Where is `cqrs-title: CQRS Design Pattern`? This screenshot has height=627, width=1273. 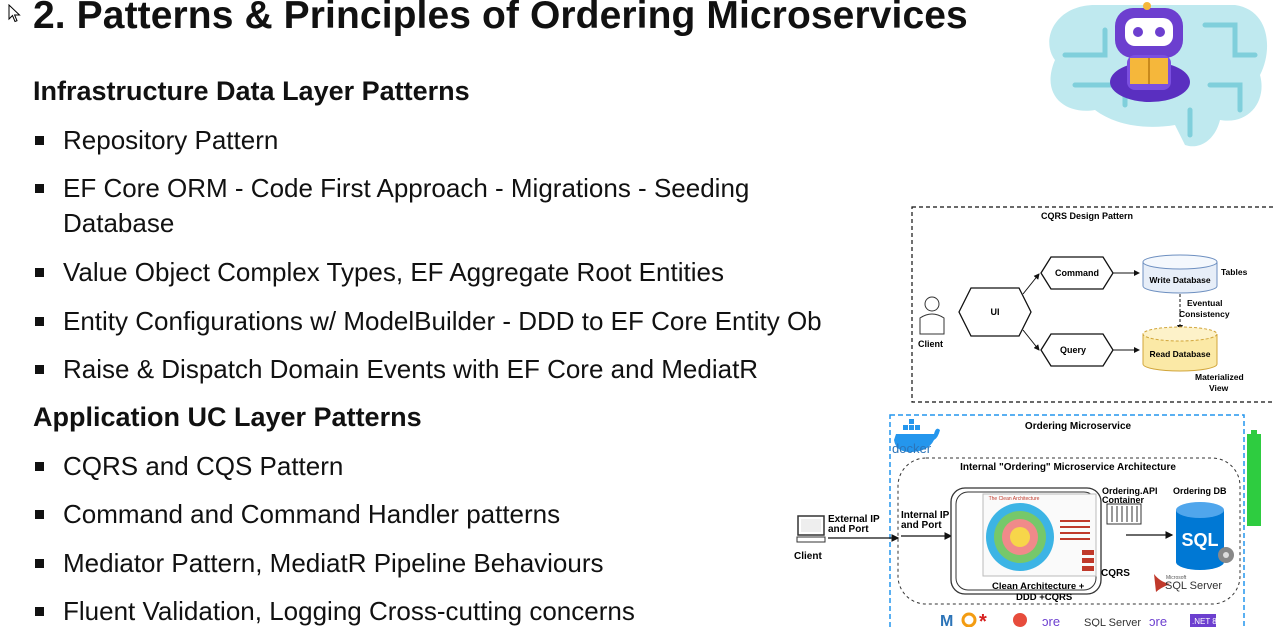
cqrs-title: CQRS Design Pattern is located at coordinates (1087, 216).